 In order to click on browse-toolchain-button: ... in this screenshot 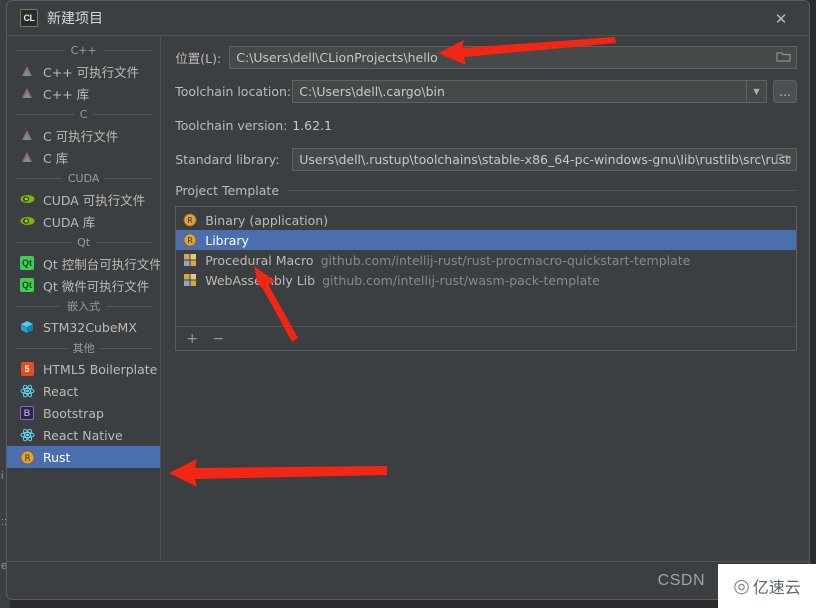, I will do `click(785, 91)`.